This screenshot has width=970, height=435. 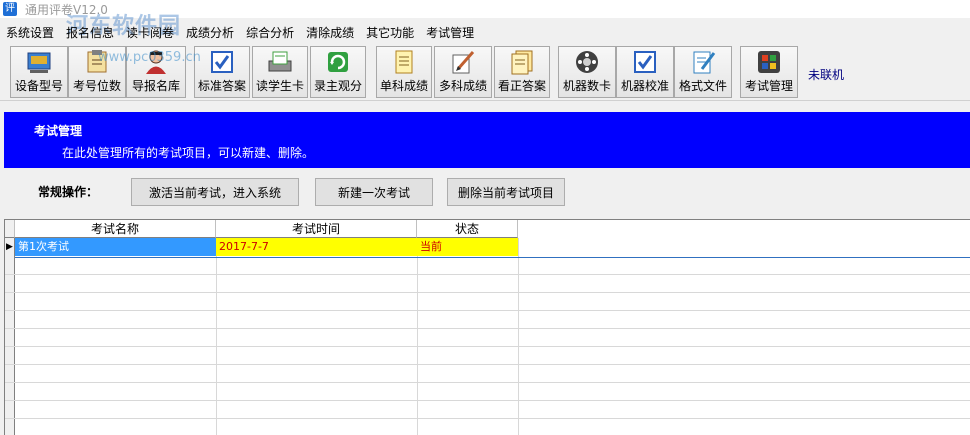 I want to click on import-registration-label: 导报名库, so click(x=155, y=86).